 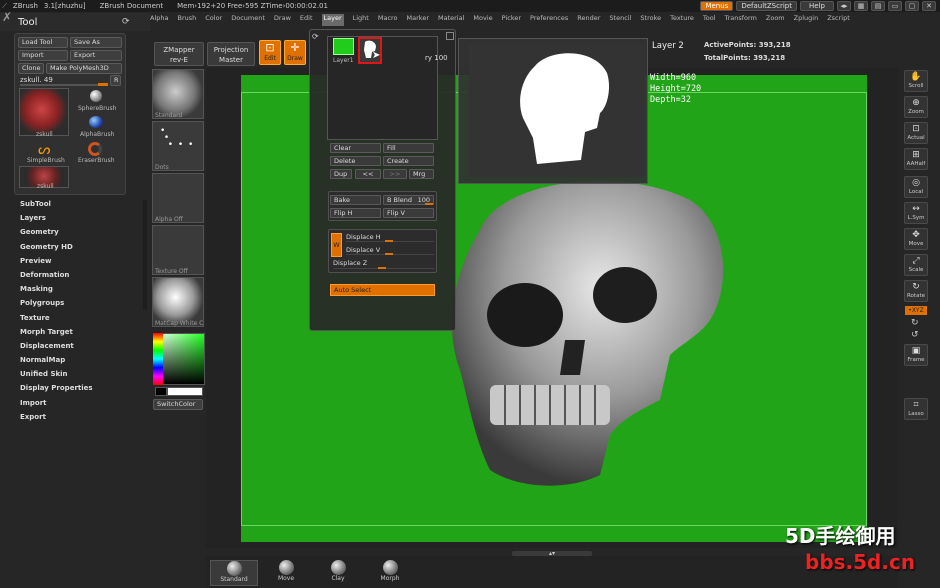 I want to click on layer1-thumbnail, so click(x=343, y=46).